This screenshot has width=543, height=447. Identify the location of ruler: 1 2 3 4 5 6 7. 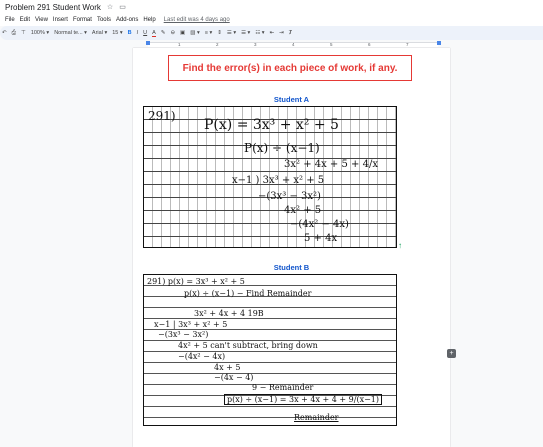
(271, 44).